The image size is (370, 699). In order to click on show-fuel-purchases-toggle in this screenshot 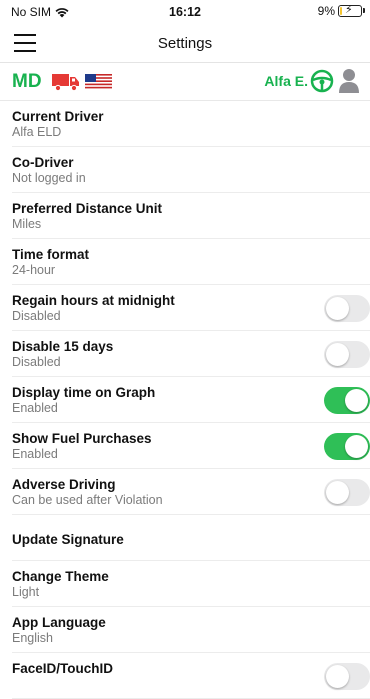, I will do `click(347, 446)`.